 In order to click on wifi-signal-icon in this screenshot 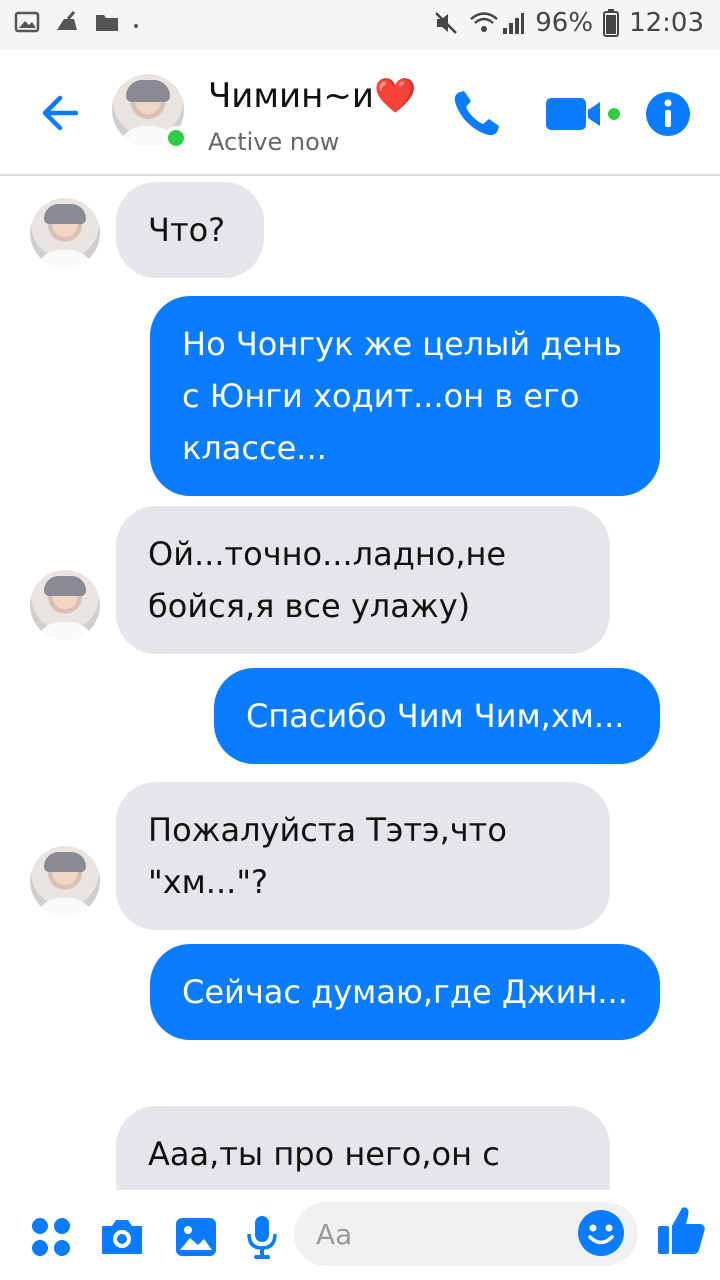, I will do `click(497, 23)`.